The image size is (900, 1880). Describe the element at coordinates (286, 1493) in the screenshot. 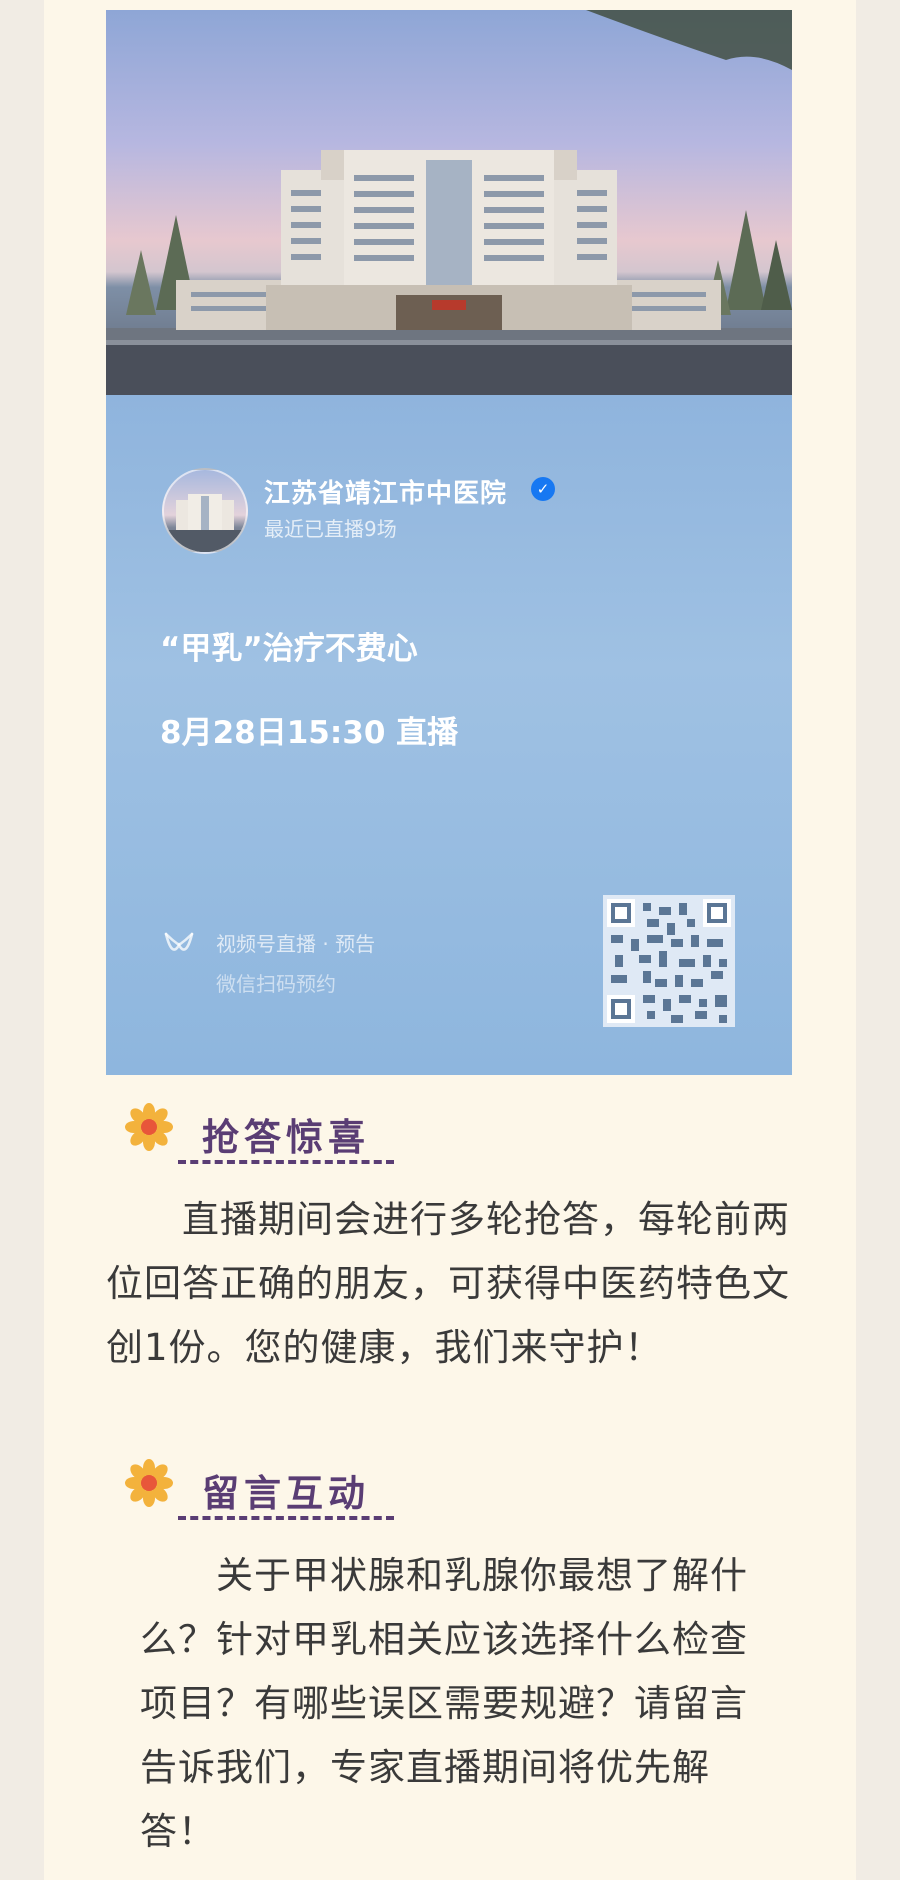

I see `section-title: 留言互动` at that location.